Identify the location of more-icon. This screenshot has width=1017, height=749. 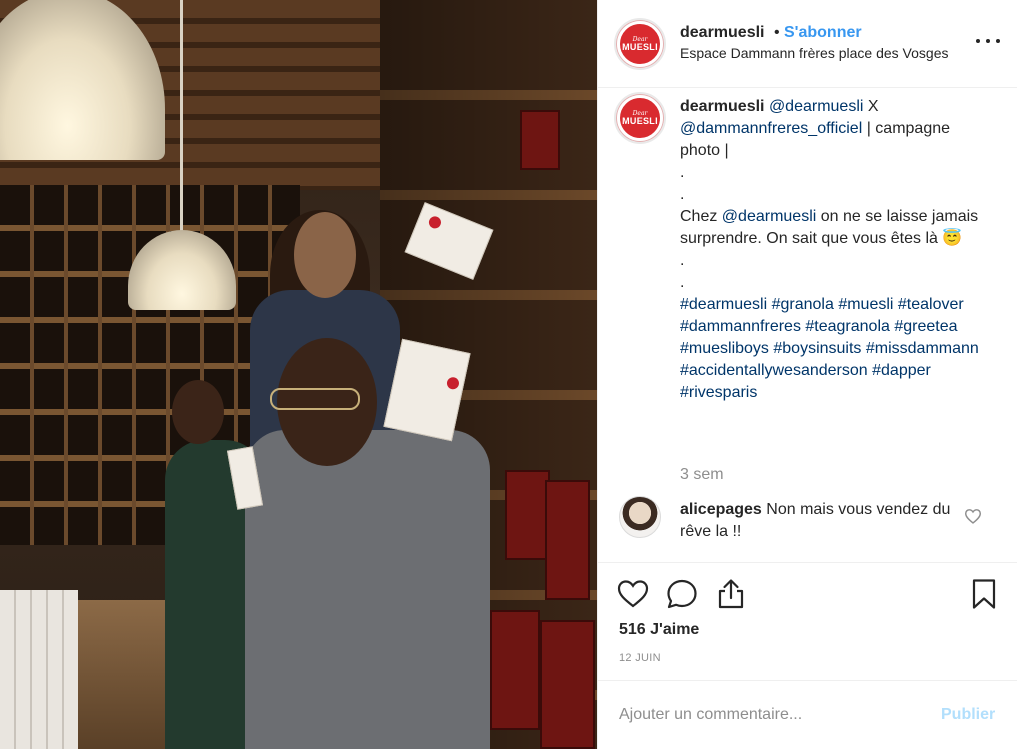
(988, 41).